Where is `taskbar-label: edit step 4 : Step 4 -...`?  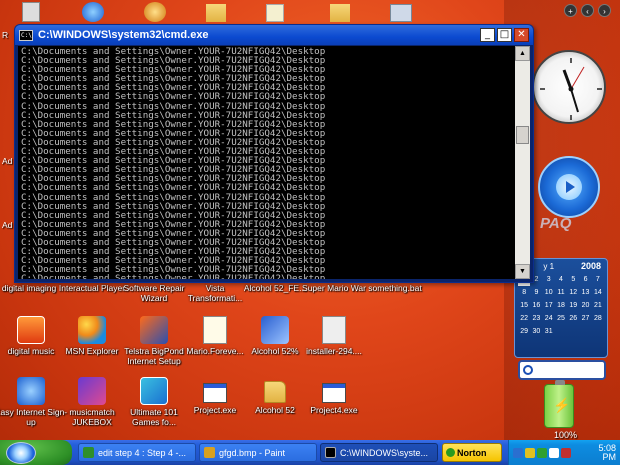
taskbar-label: edit step 4 : Step 4 -... is located at coordinates (142, 452).